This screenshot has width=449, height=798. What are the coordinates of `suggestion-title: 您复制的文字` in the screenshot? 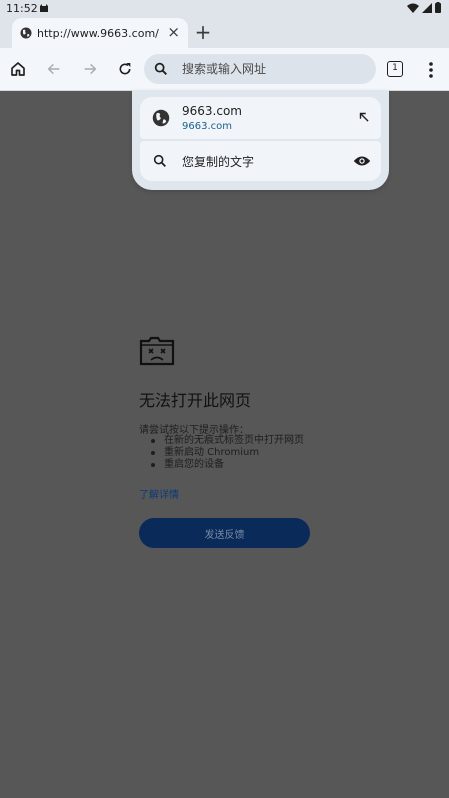 It's located at (218, 162).